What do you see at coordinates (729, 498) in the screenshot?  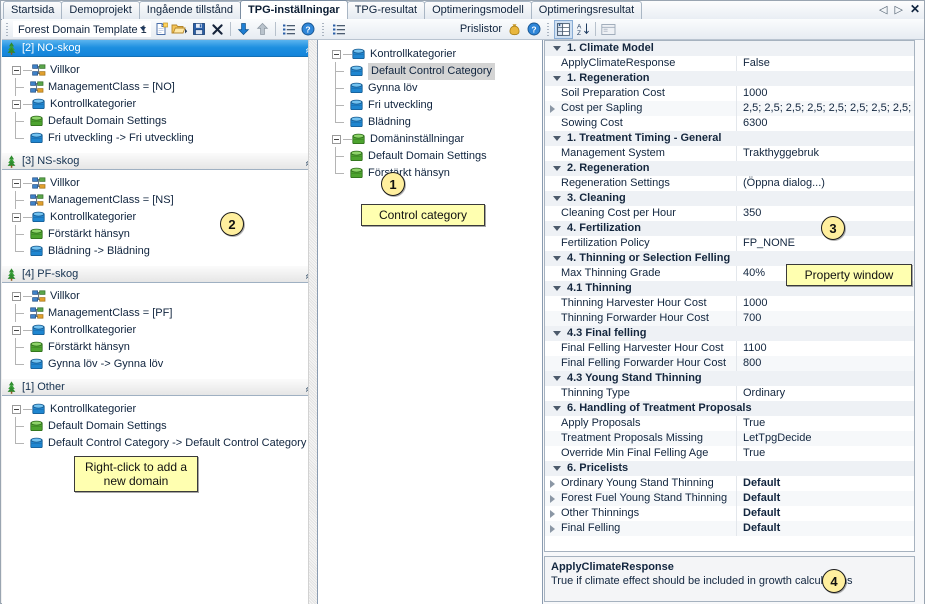 I see `property-row: Forest Fuel Young Stand Thinning Default` at bounding box center [729, 498].